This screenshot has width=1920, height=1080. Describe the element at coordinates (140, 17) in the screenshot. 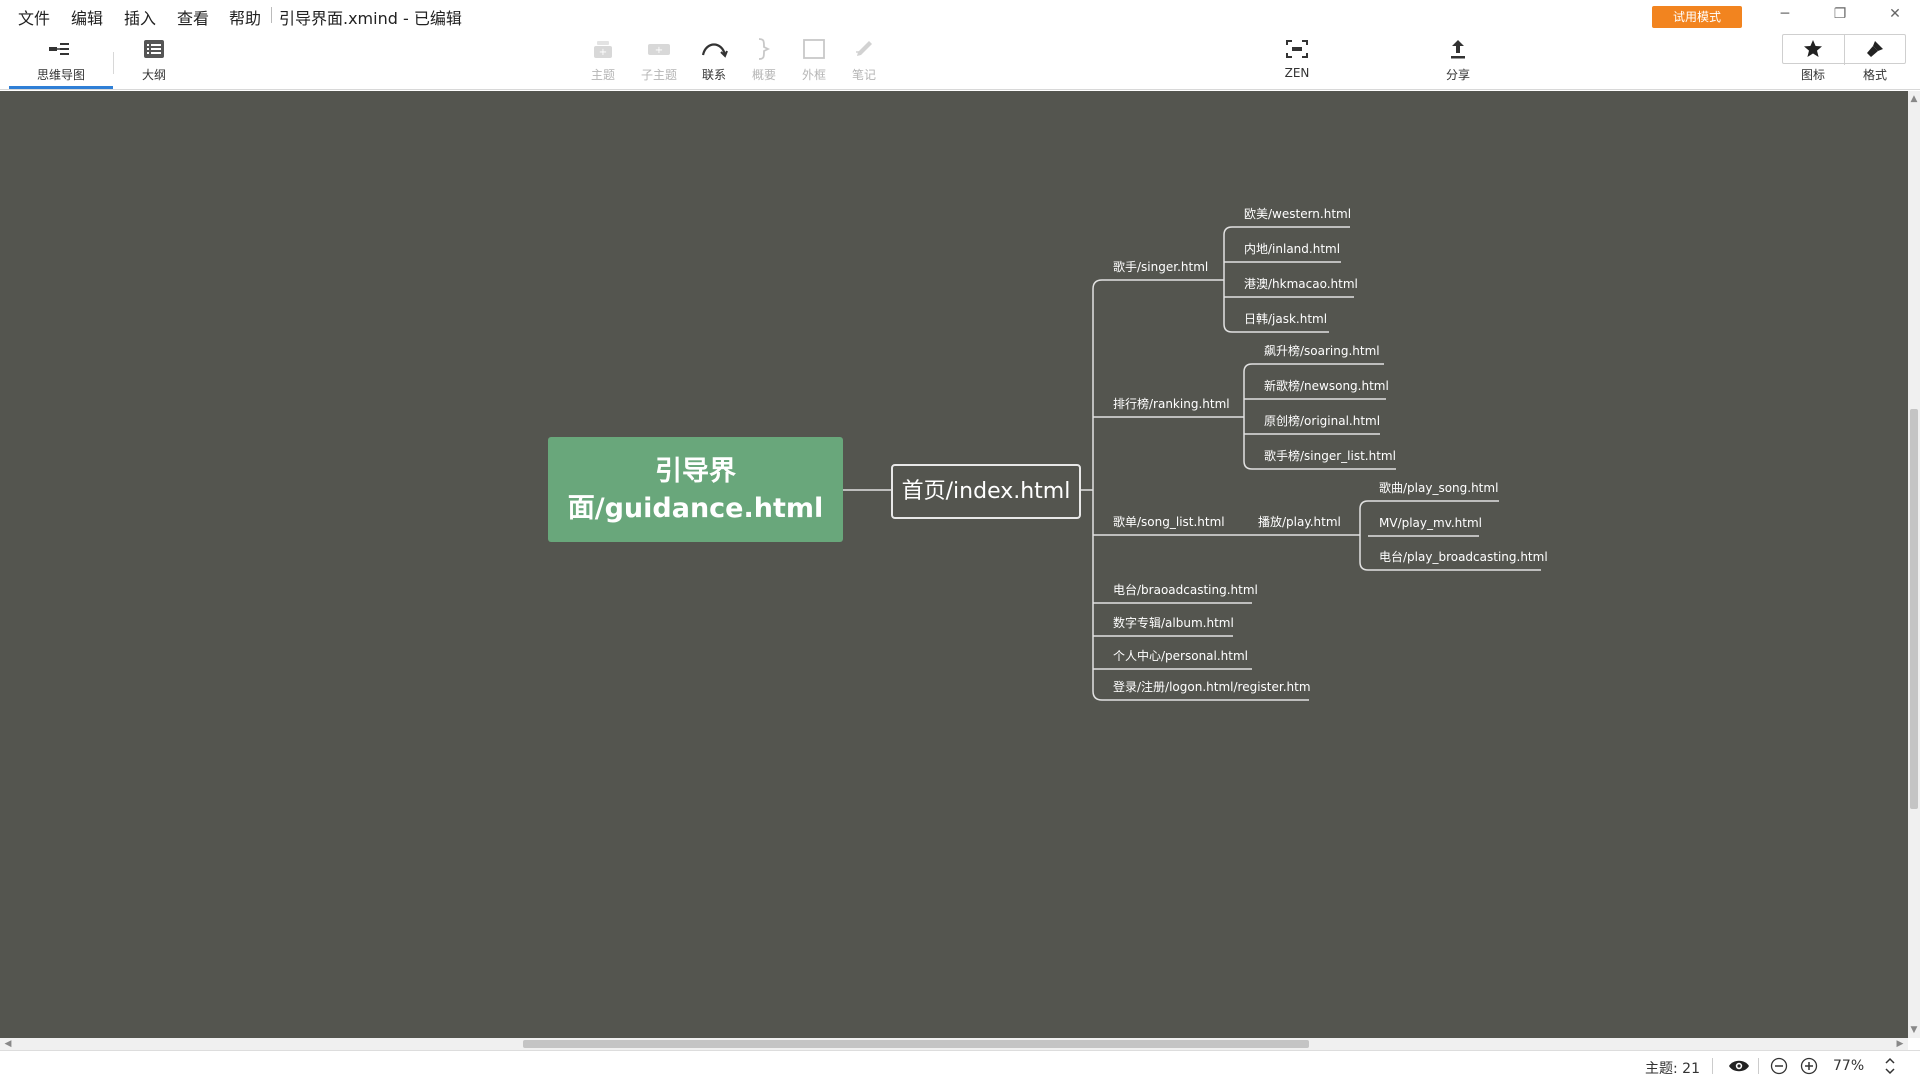

I see `menu-insert: 插入` at that location.